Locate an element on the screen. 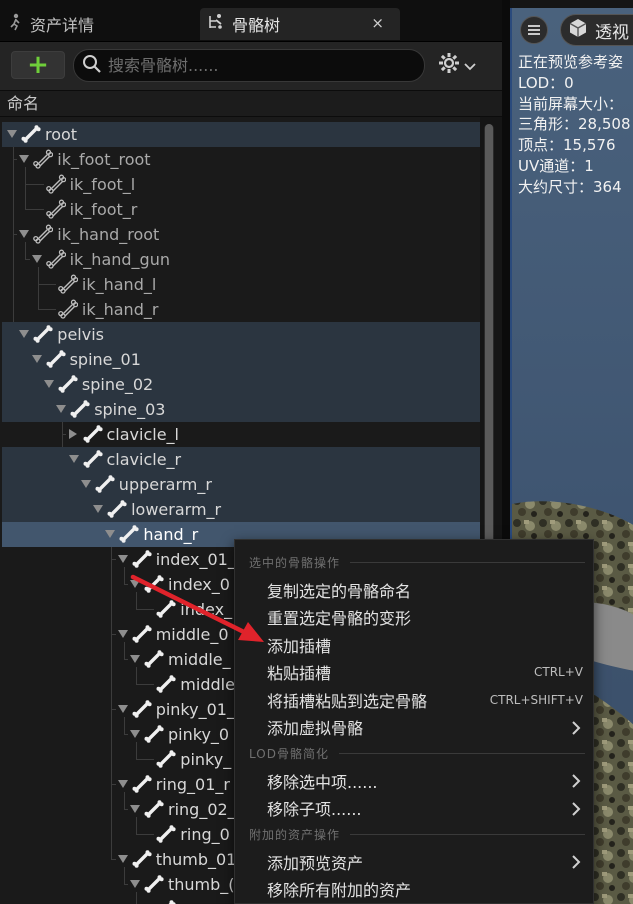 The width and height of the screenshot is (633, 904). menu-item: 添加预览资产 is located at coordinates (414, 861).